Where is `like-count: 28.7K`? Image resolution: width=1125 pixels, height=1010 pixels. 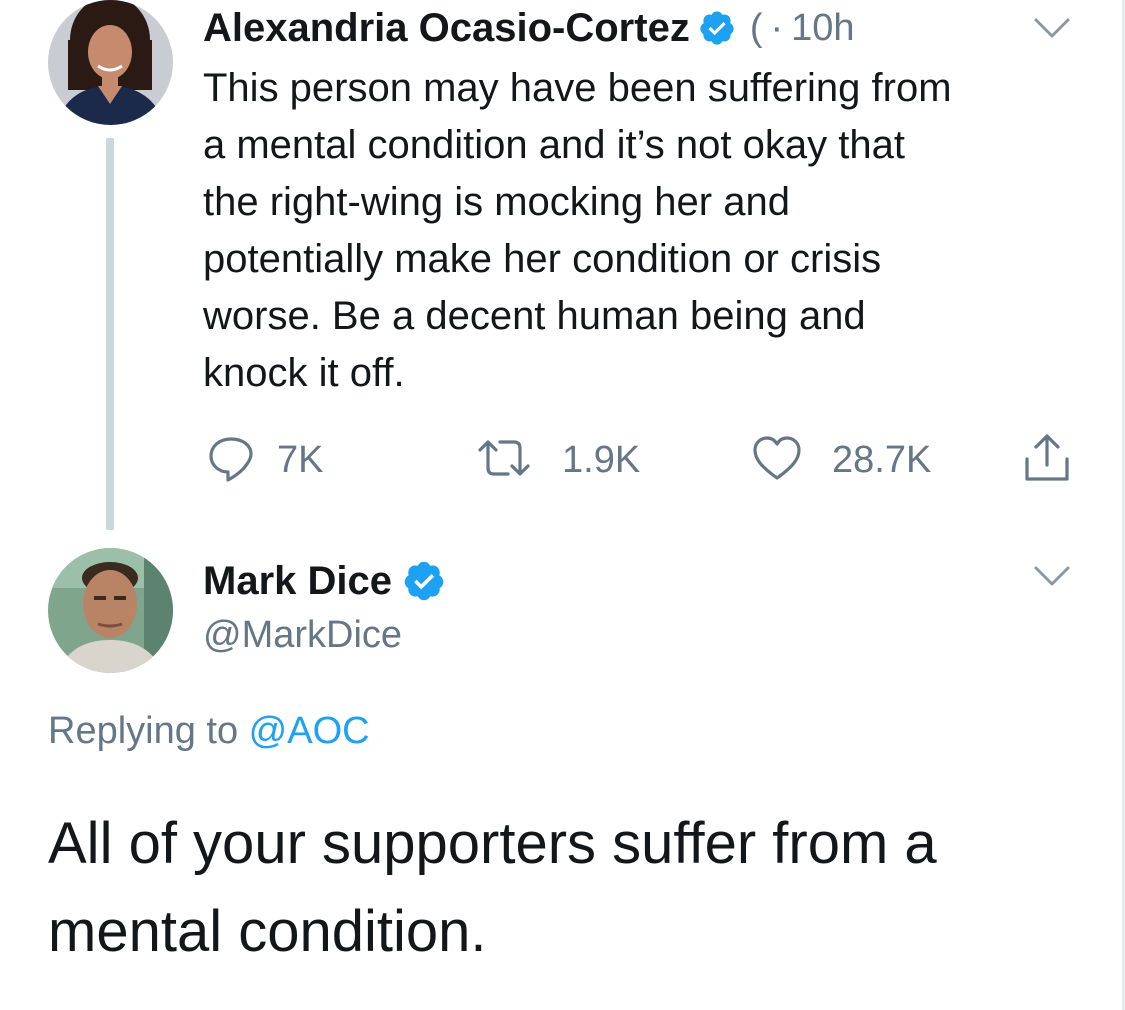
like-count: 28.7K is located at coordinates (882, 459).